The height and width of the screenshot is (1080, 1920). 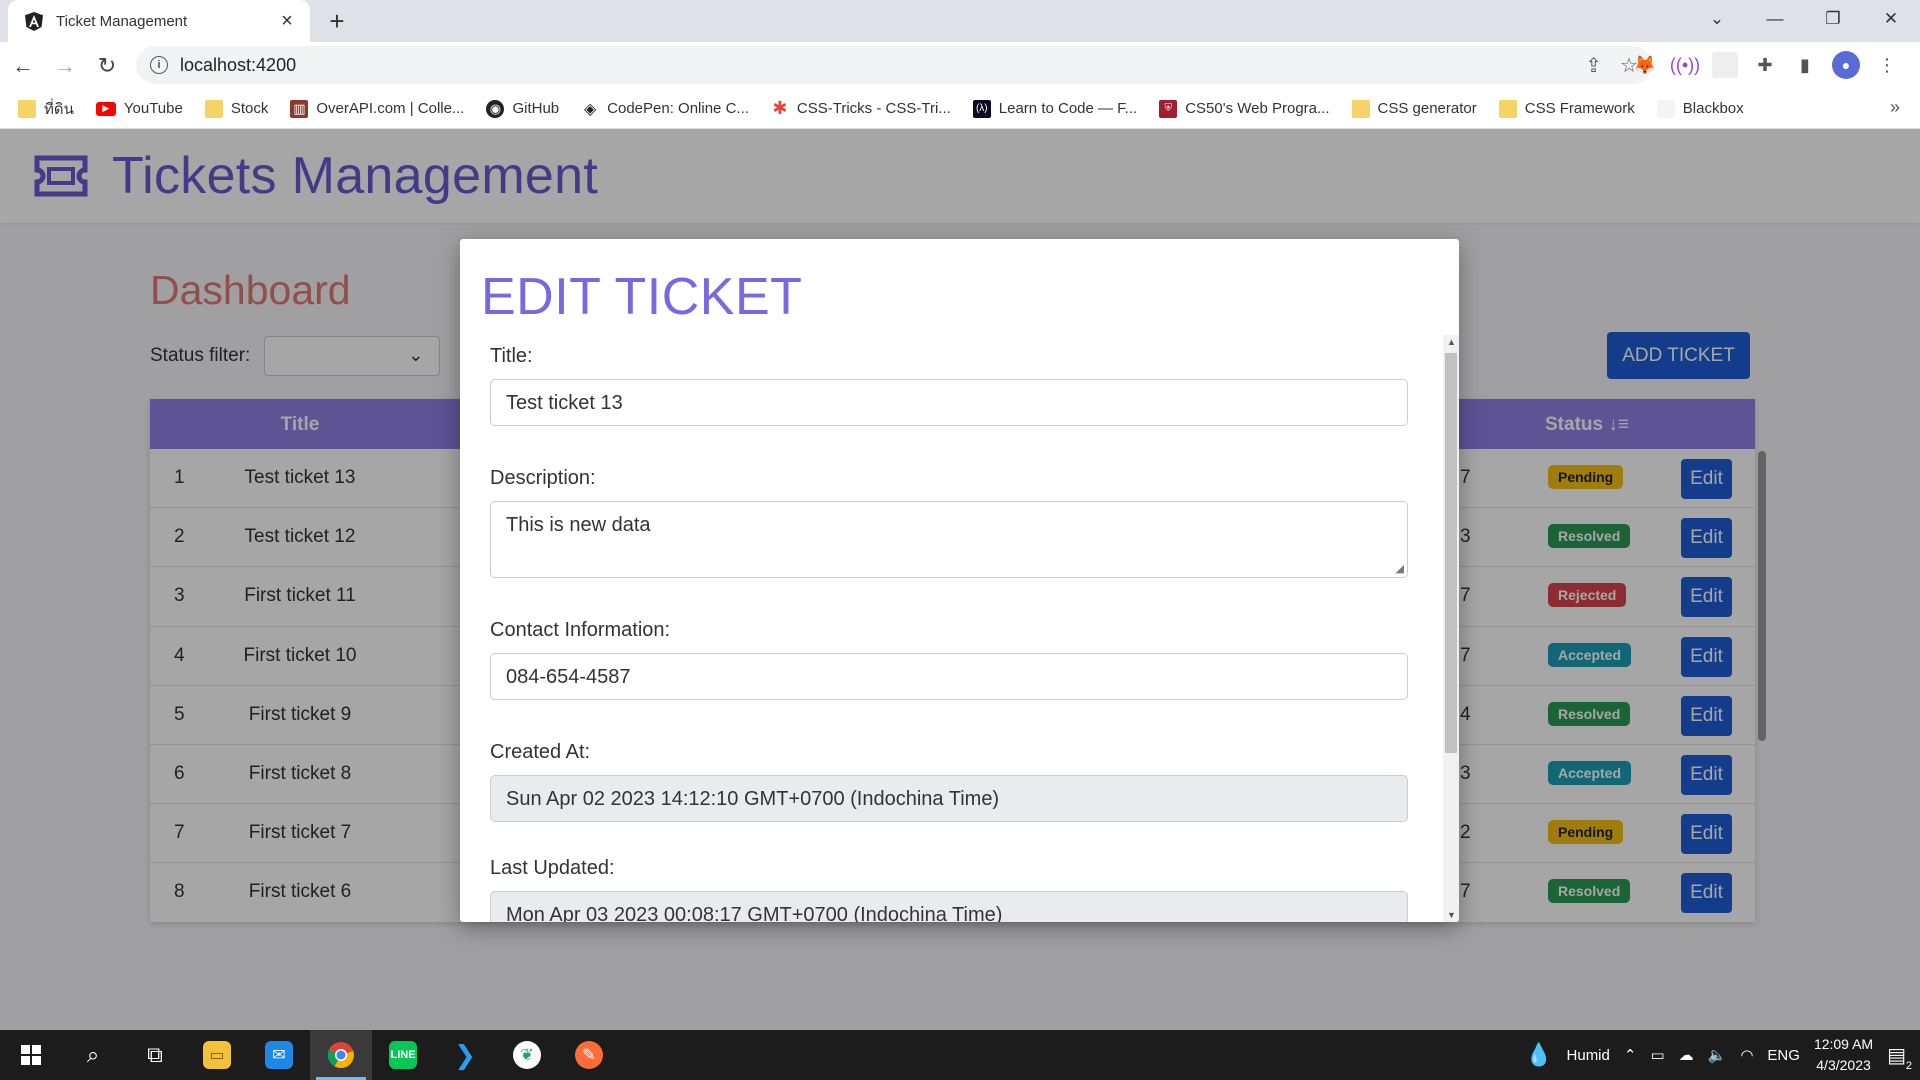 I want to click on codepen-icon: ◈, so click(x=590, y=109).